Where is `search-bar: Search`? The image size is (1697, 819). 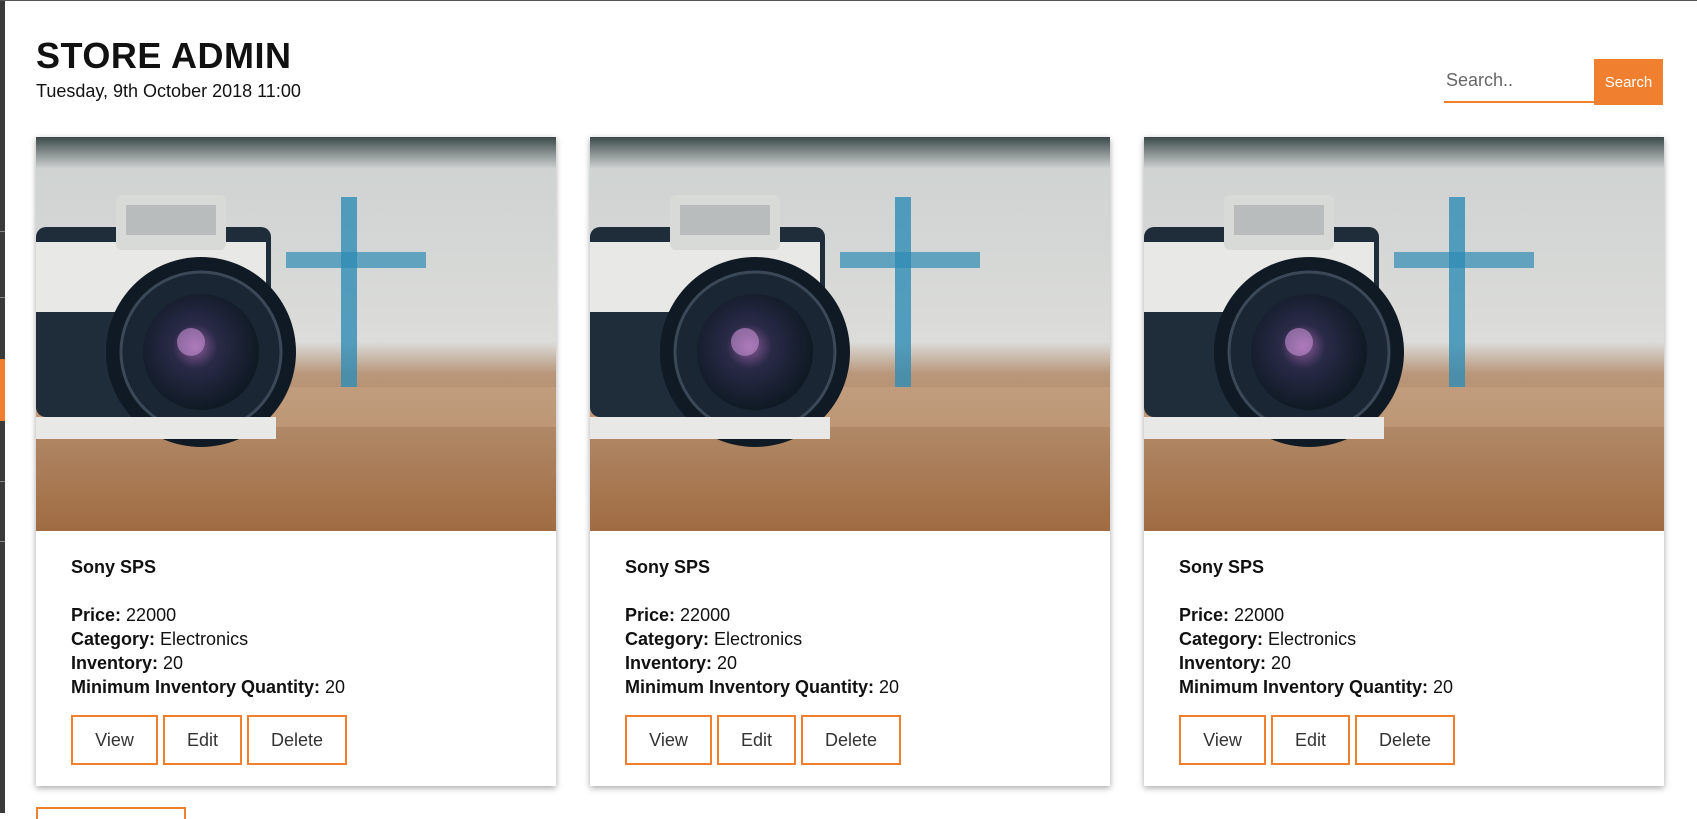 search-bar: Search is located at coordinates (1553, 82).